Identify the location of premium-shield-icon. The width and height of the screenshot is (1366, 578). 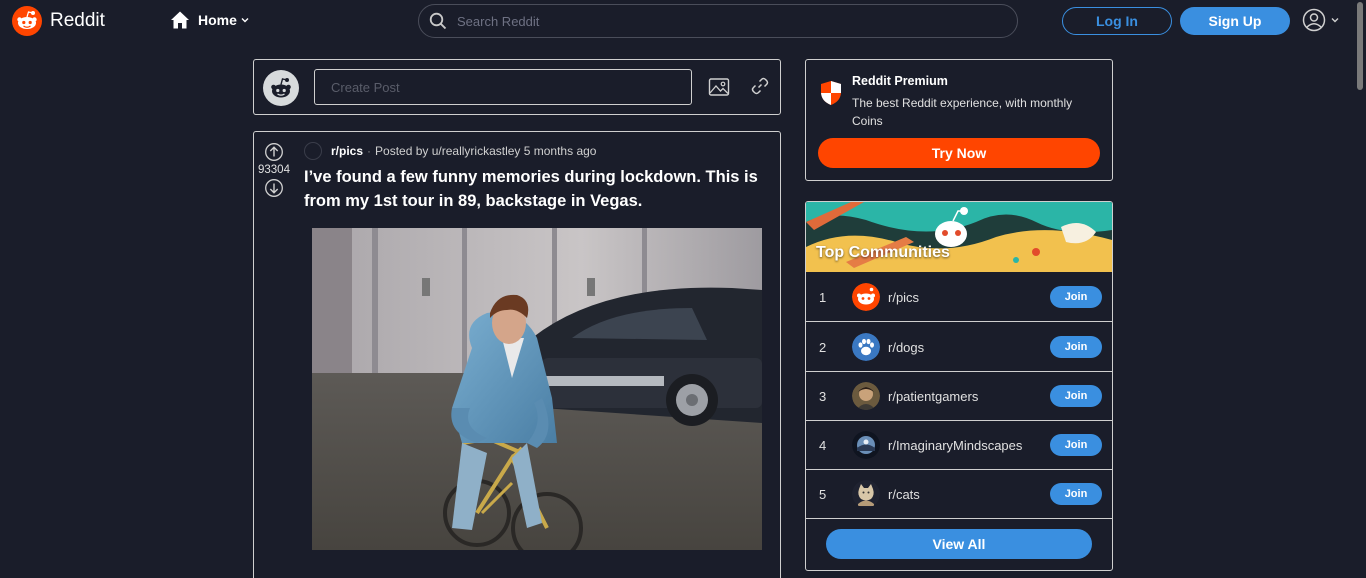
(831, 95).